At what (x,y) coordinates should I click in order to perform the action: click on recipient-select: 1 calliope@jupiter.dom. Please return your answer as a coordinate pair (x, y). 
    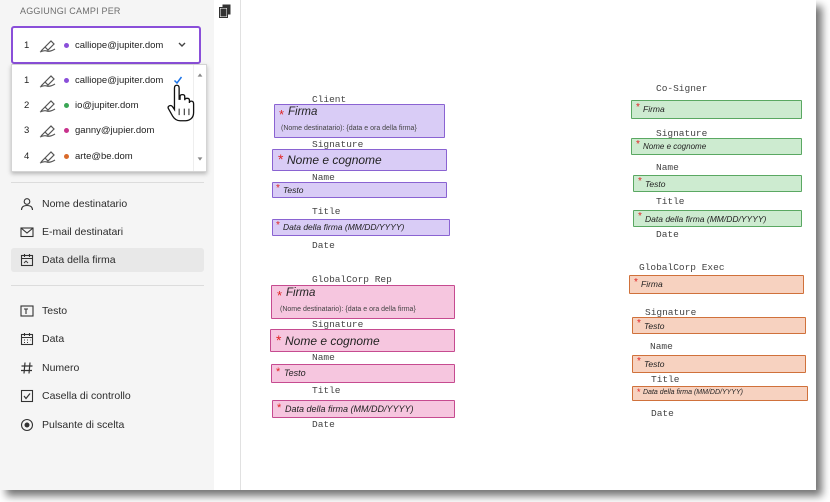
    Looking at the image, I should click on (106, 45).